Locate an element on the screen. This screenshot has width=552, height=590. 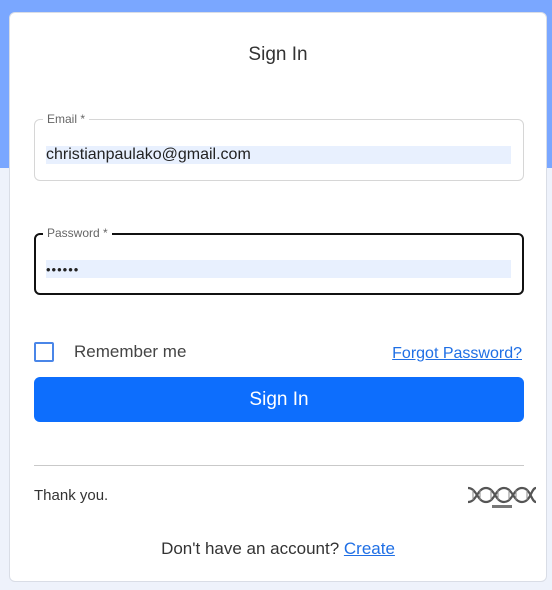
thank-you-text: Thank you. is located at coordinates (71, 495).